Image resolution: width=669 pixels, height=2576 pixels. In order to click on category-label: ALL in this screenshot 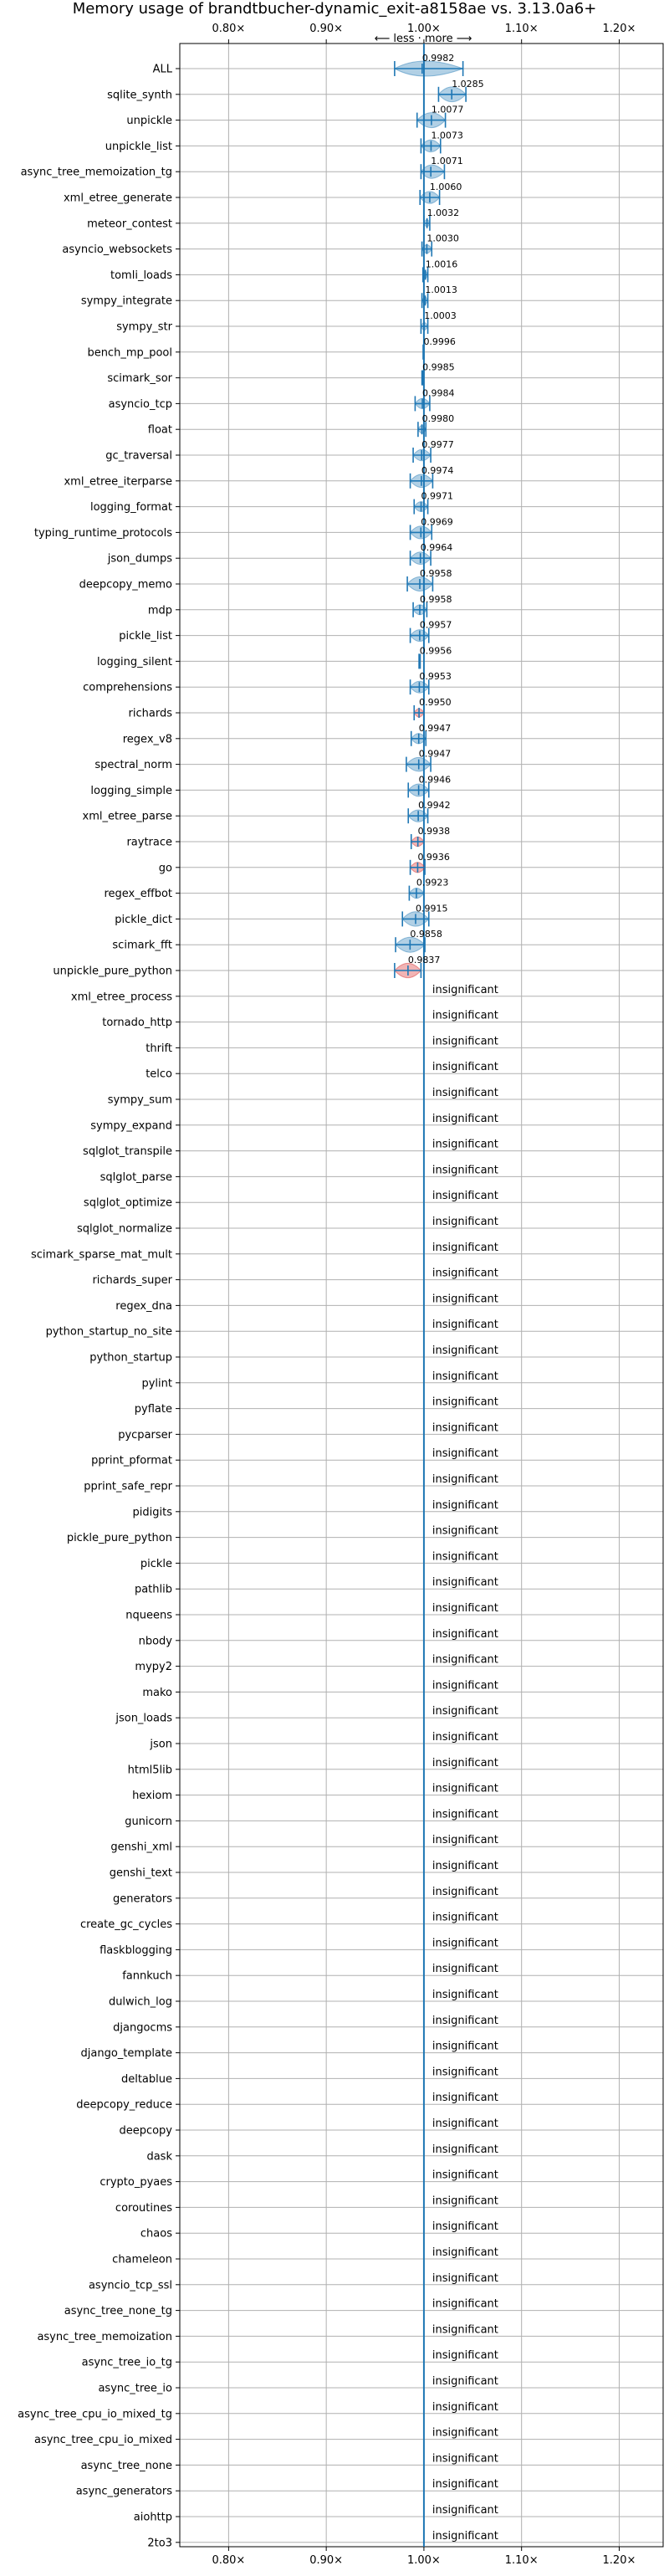, I will do `click(163, 70)`.